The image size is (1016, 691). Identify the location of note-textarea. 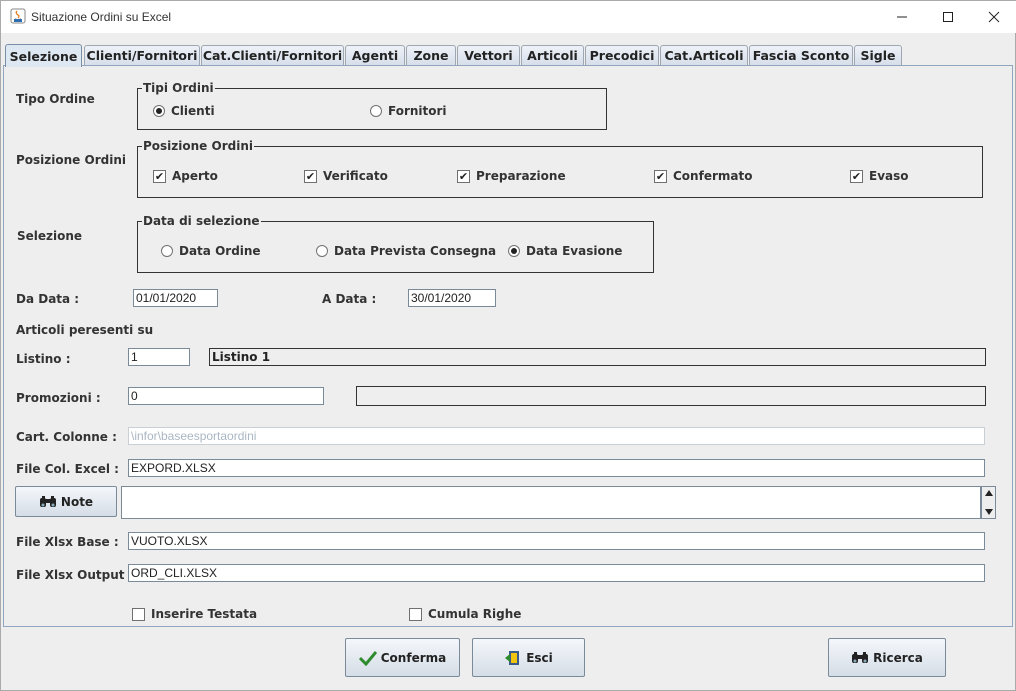
(551, 502).